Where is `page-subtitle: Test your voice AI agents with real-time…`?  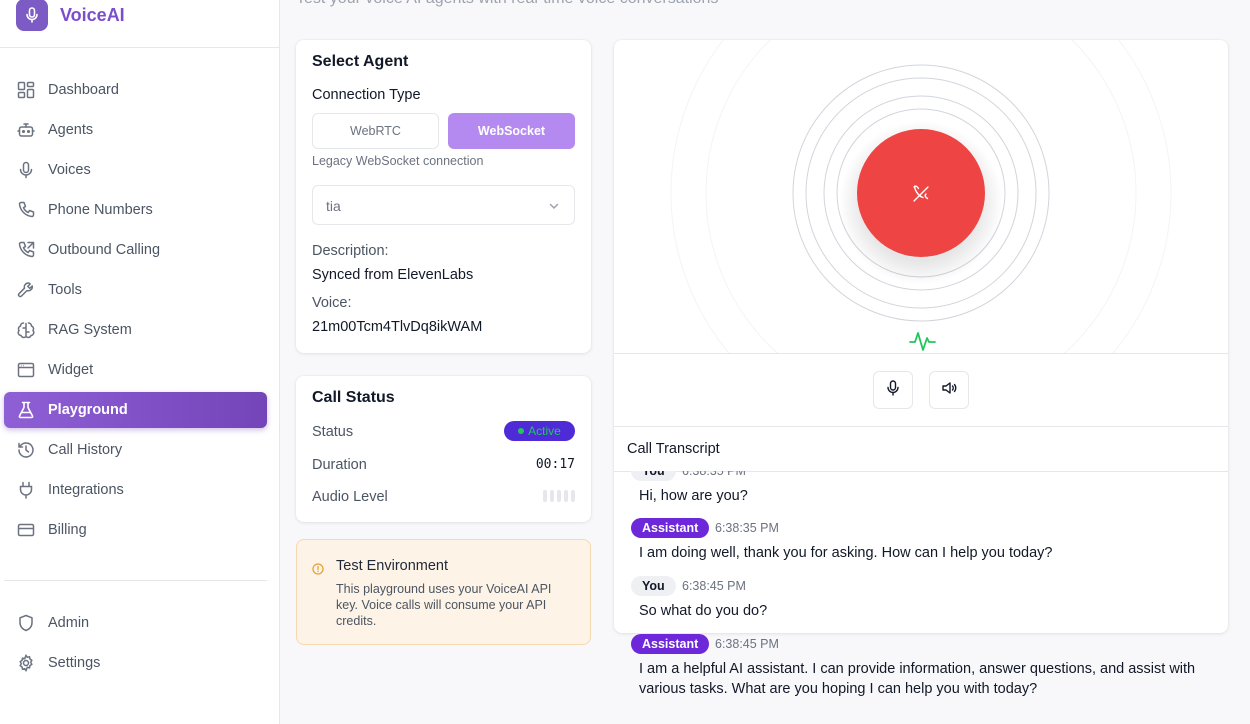 page-subtitle: Test your voice AI agents with real-time… is located at coordinates (507, 4).